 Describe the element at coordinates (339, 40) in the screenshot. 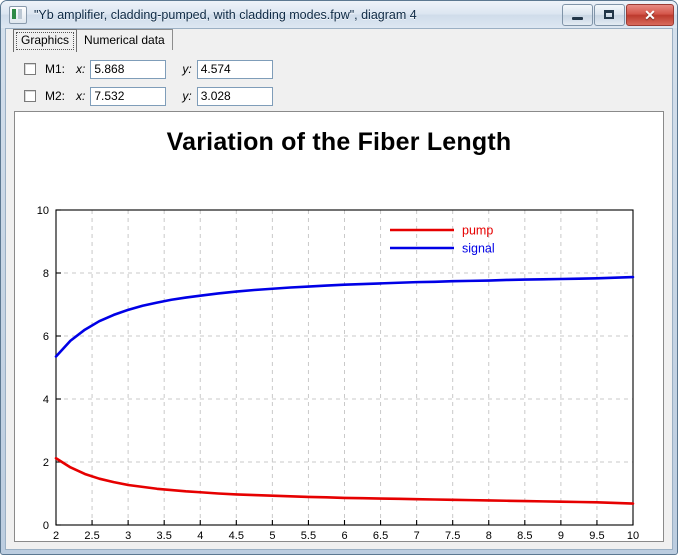

I see `tab-strip: Graphics Numerical data` at that location.